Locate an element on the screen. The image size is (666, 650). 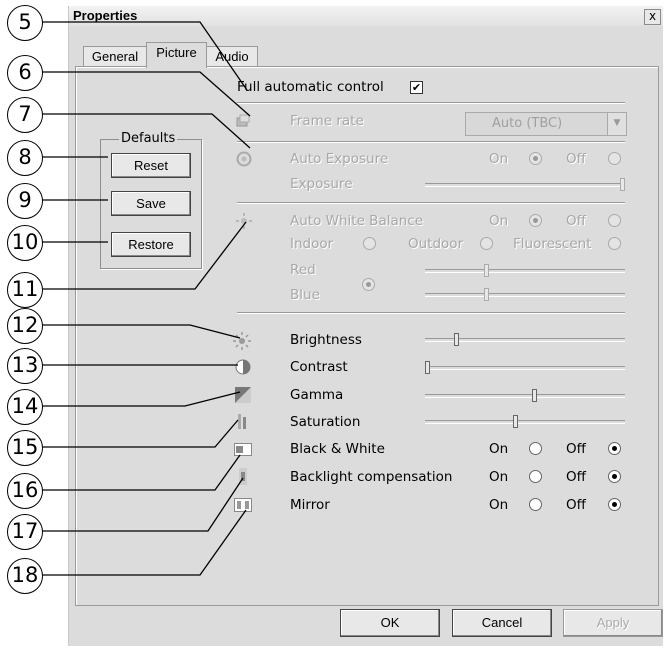
tab-picture: Picture is located at coordinates (176, 55).